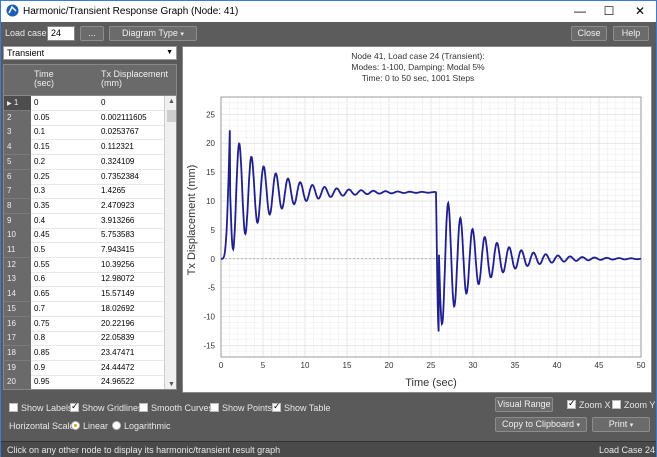 The image size is (657, 457). What do you see at coordinates (17, 221) in the screenshot?
I see `row-number: 9` at bounding box center [17, 221].